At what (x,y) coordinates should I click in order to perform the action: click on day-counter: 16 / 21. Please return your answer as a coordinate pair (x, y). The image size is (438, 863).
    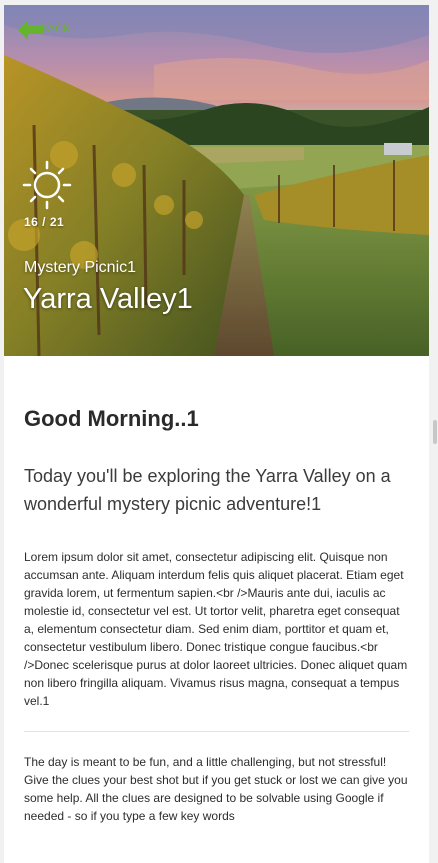
    Looking at the image, I should click on (44, 222).